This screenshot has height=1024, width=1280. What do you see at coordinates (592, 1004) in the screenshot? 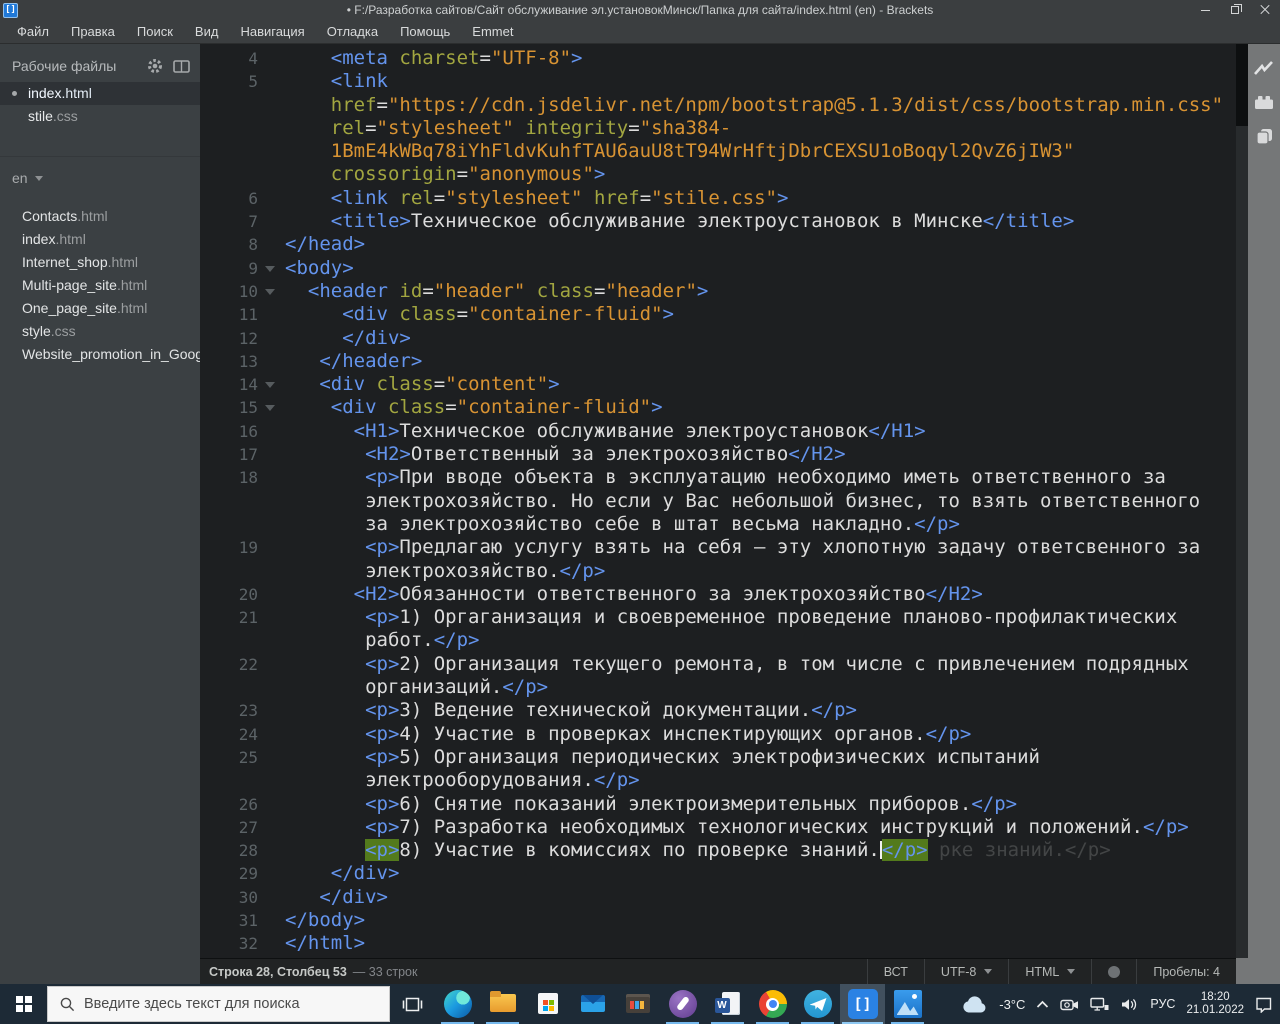
I see `taskbar-app-mail` at bounding box center [592, 1004].